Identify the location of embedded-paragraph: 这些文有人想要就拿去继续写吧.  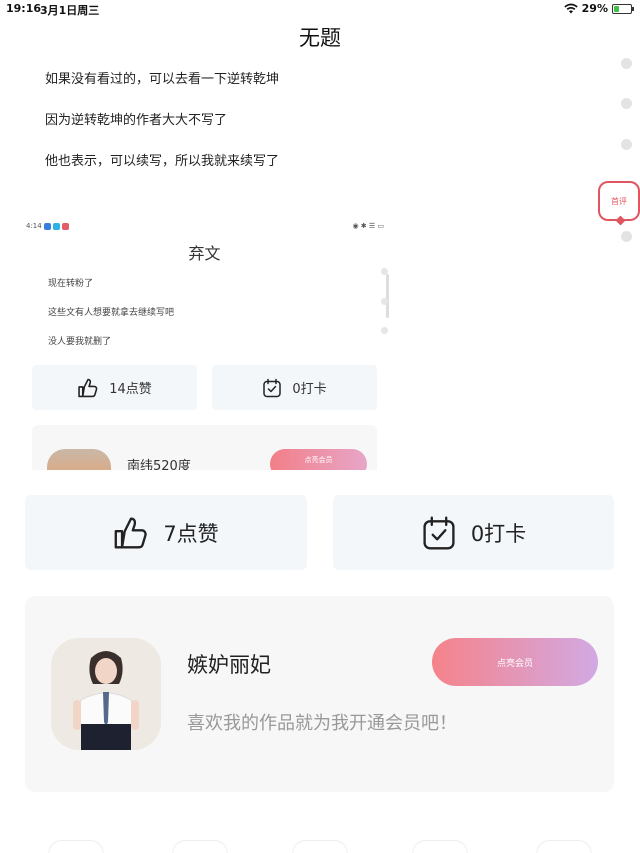
(111, 313).